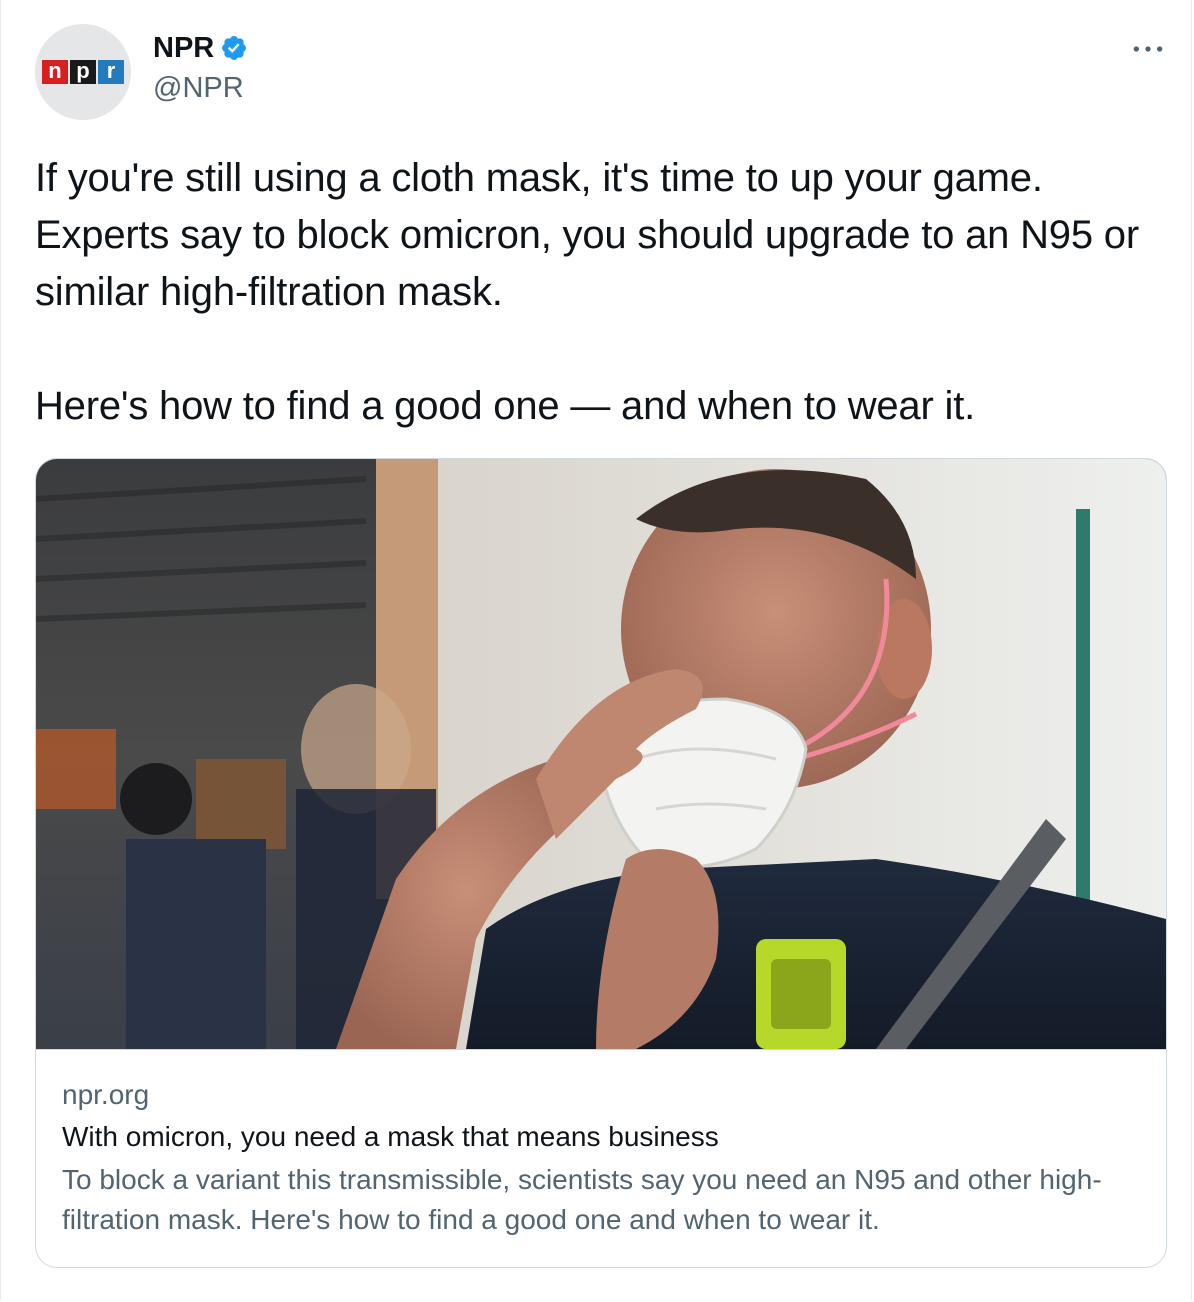 Image resolution: width=1194 pixels, height=1302 pixels. Describe the element at coordinates (198, 88) in the screenshot. I see `user-handle: @NPR` at that location.